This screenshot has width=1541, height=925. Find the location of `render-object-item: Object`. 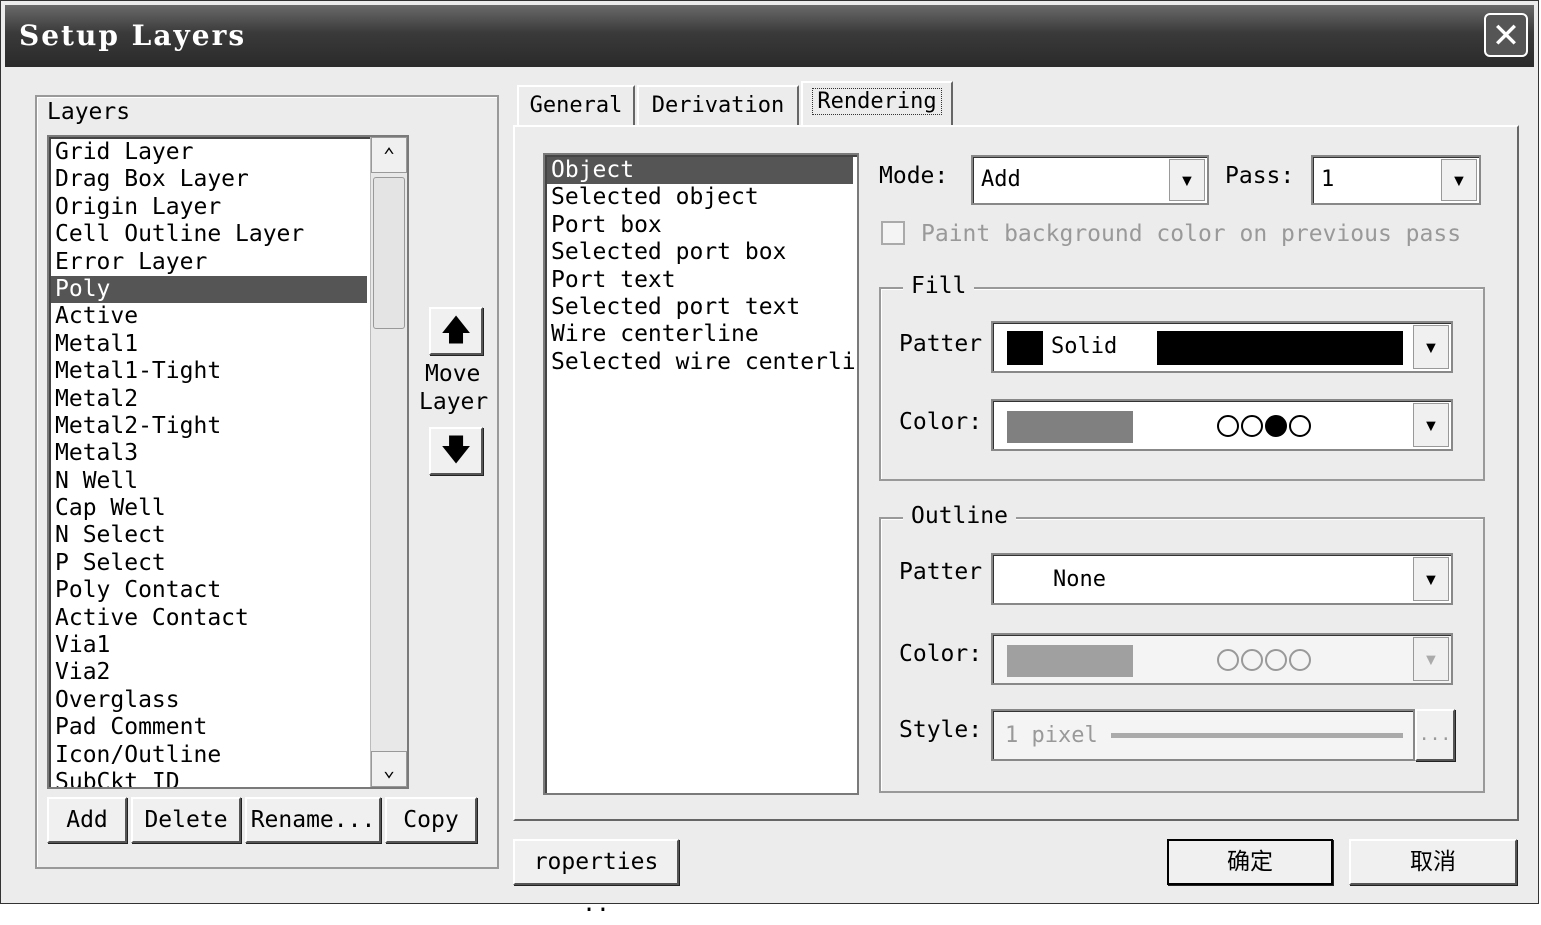

render-object-item: Object is located at coordinates (700, 171).